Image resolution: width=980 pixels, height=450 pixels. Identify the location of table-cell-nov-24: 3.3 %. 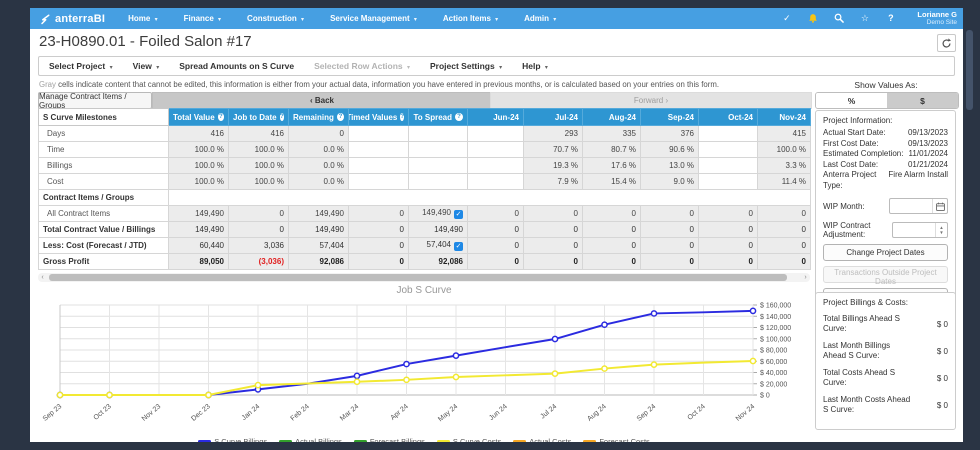
(784, 165).